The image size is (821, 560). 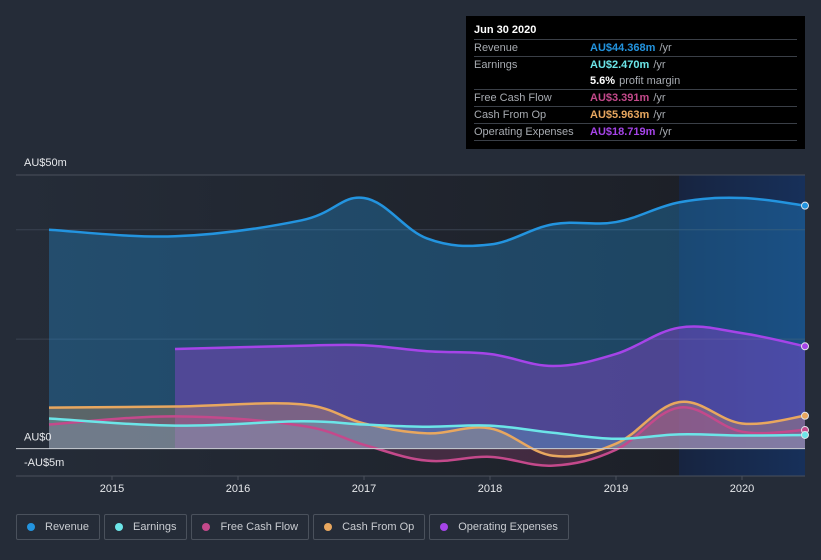 I want to click on legend-item-earnings: Earnings, so click(x=146, y=527).